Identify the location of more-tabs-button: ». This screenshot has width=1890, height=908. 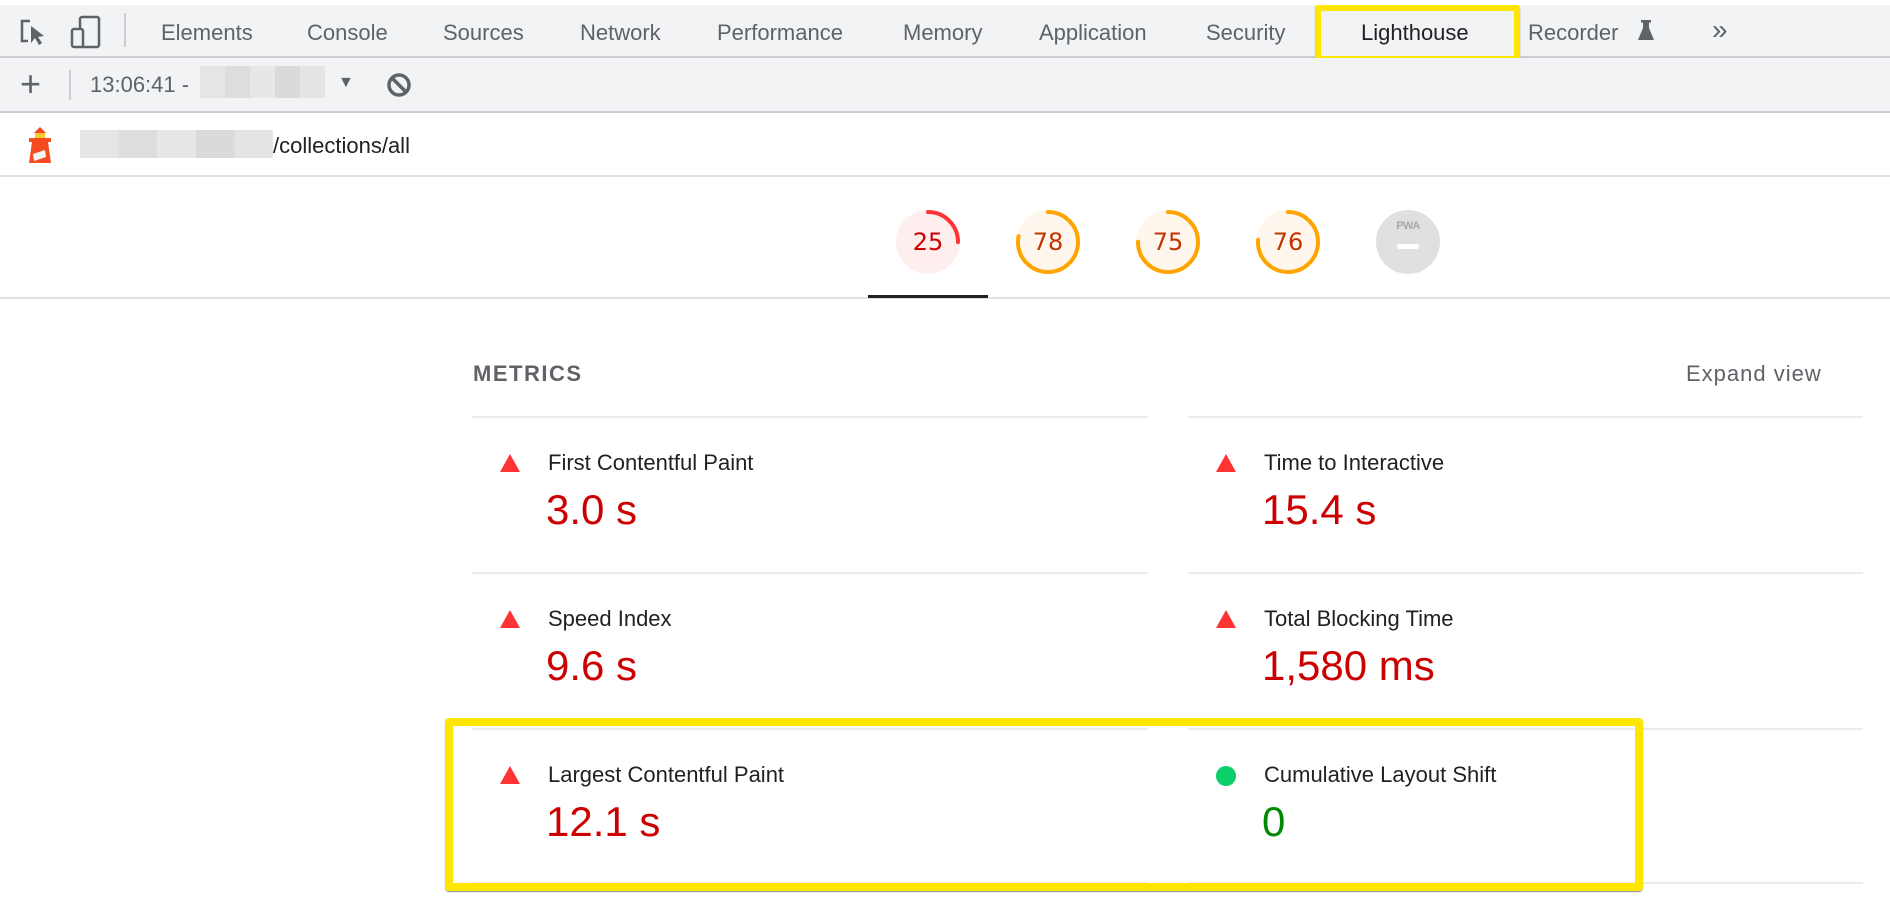
(1720, 30).